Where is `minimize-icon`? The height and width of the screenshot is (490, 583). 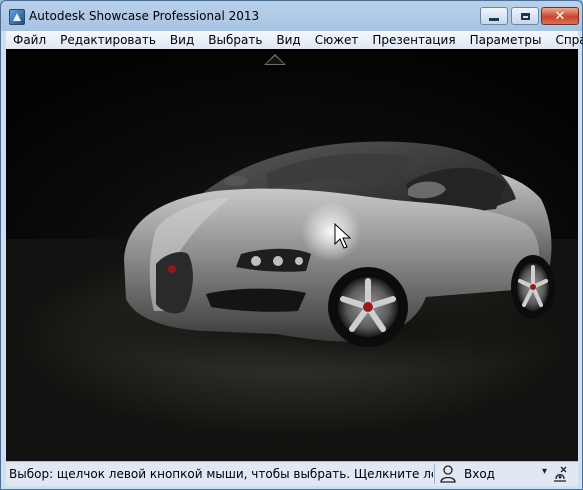 minimize-icon is located at coordinates (494, 19).